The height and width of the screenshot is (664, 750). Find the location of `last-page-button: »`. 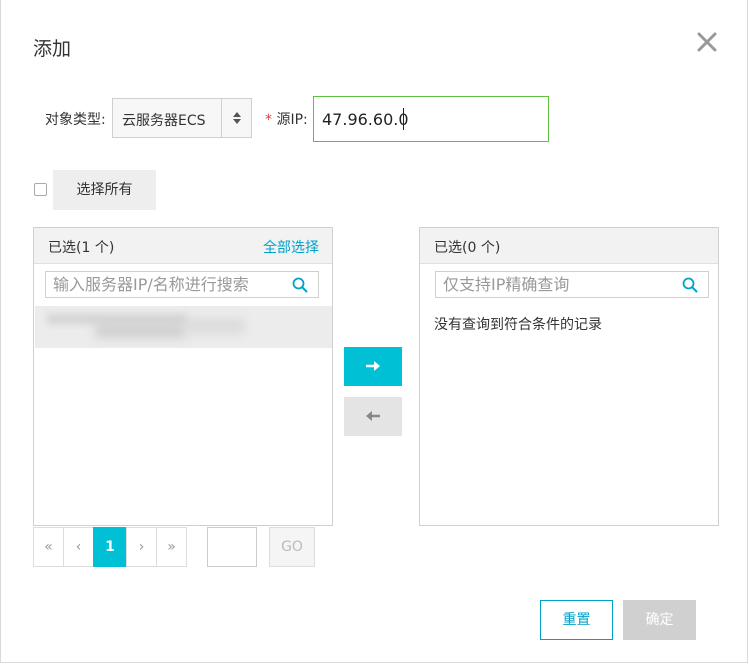

last-page-button: » is located at coordinates (171, 547).